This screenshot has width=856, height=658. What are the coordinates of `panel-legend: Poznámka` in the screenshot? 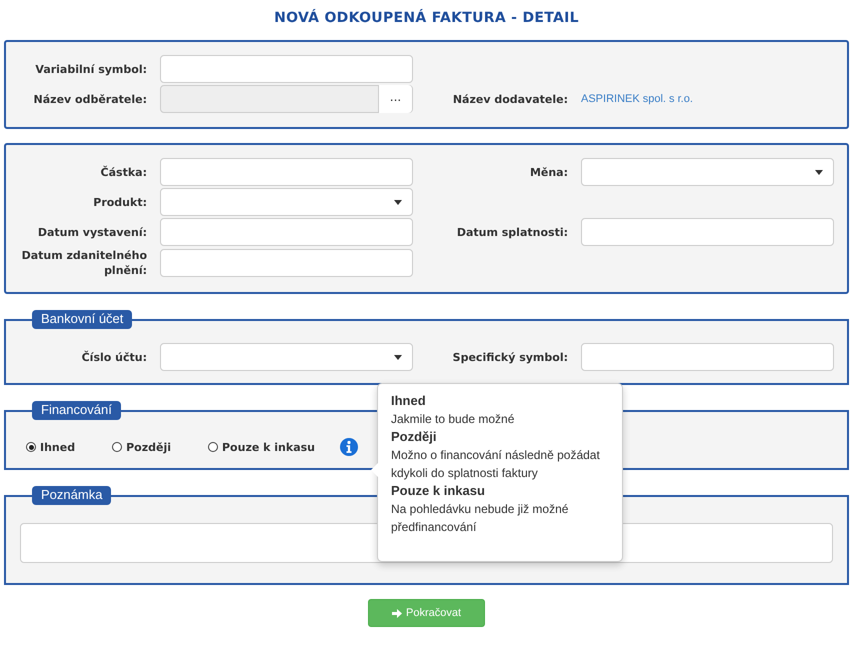 It's located at (72, 495).